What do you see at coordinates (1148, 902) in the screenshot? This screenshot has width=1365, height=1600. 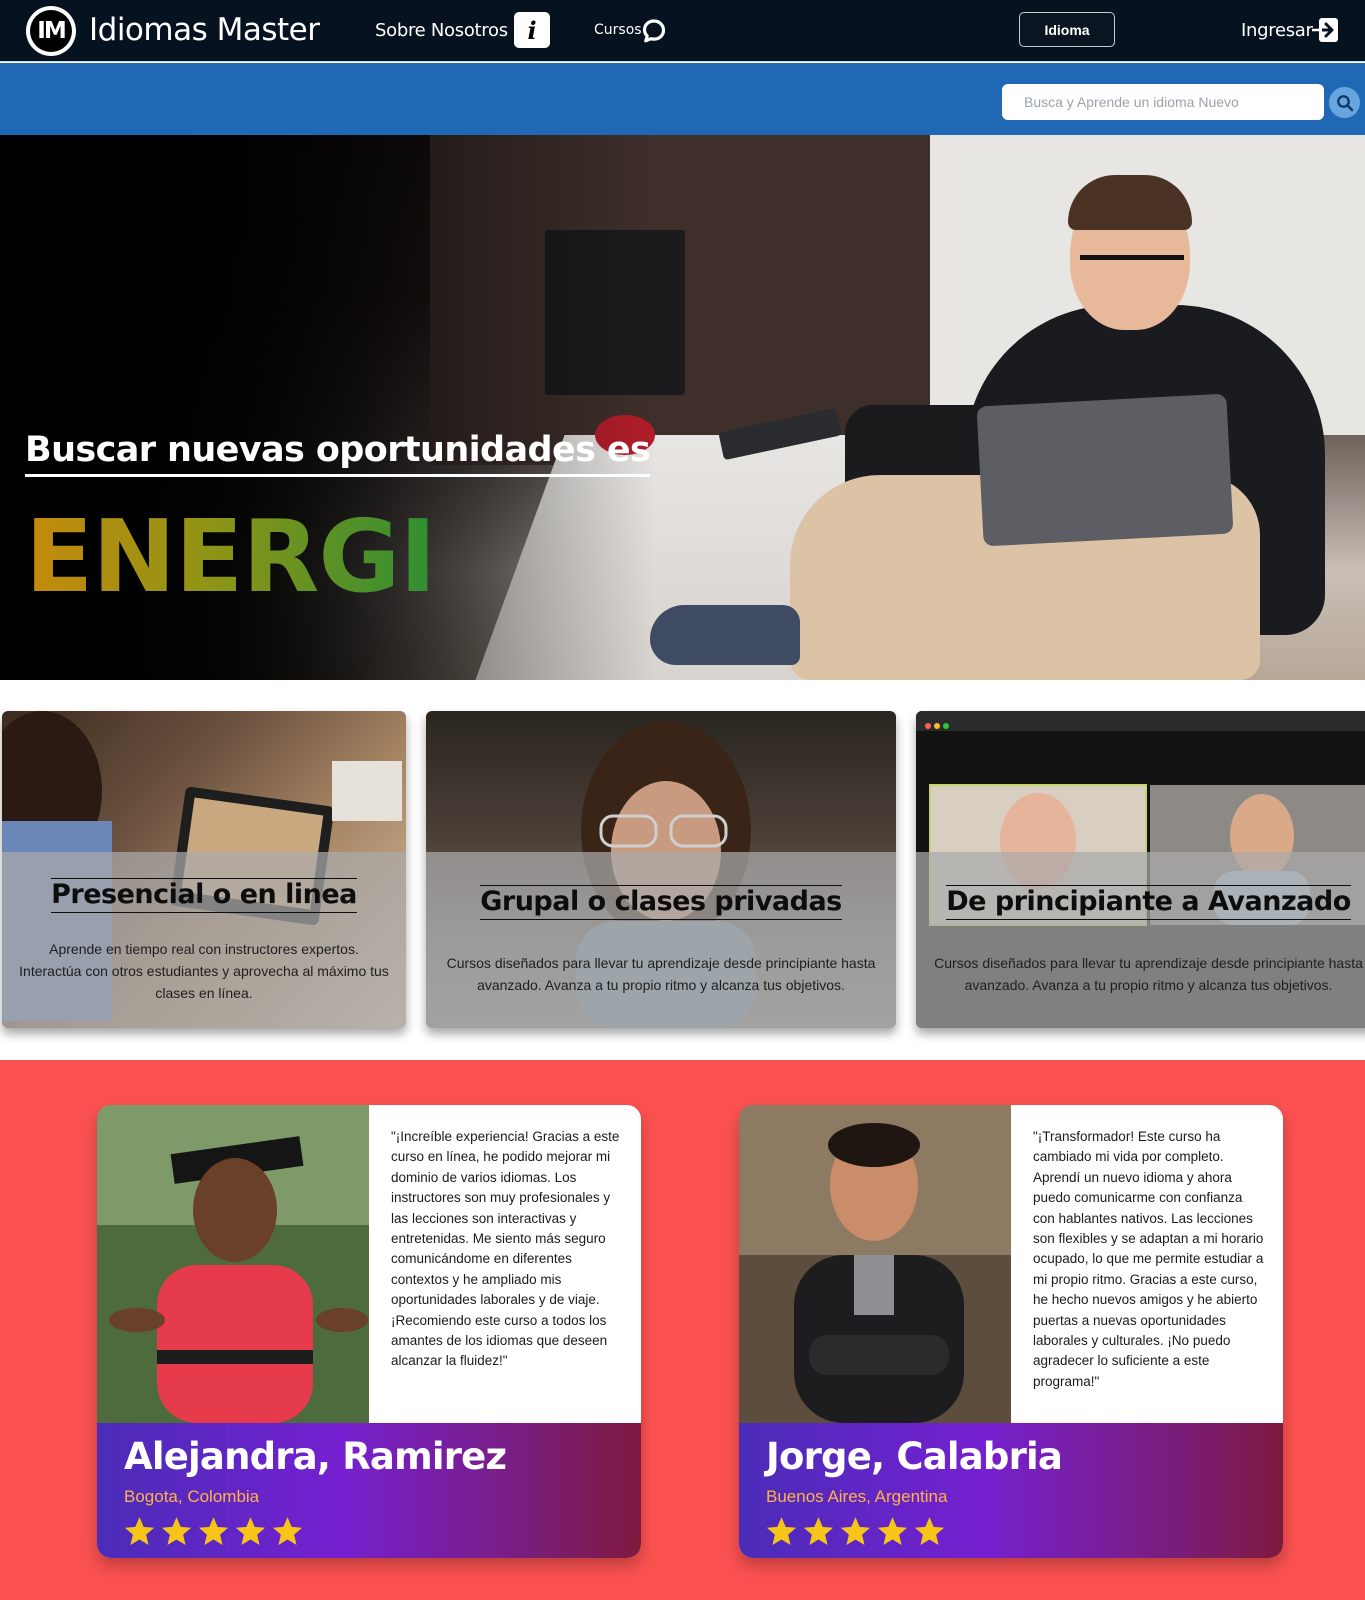 I see `card-title-text: De principiante a Avanzado` at bounding box center [1148, 902].